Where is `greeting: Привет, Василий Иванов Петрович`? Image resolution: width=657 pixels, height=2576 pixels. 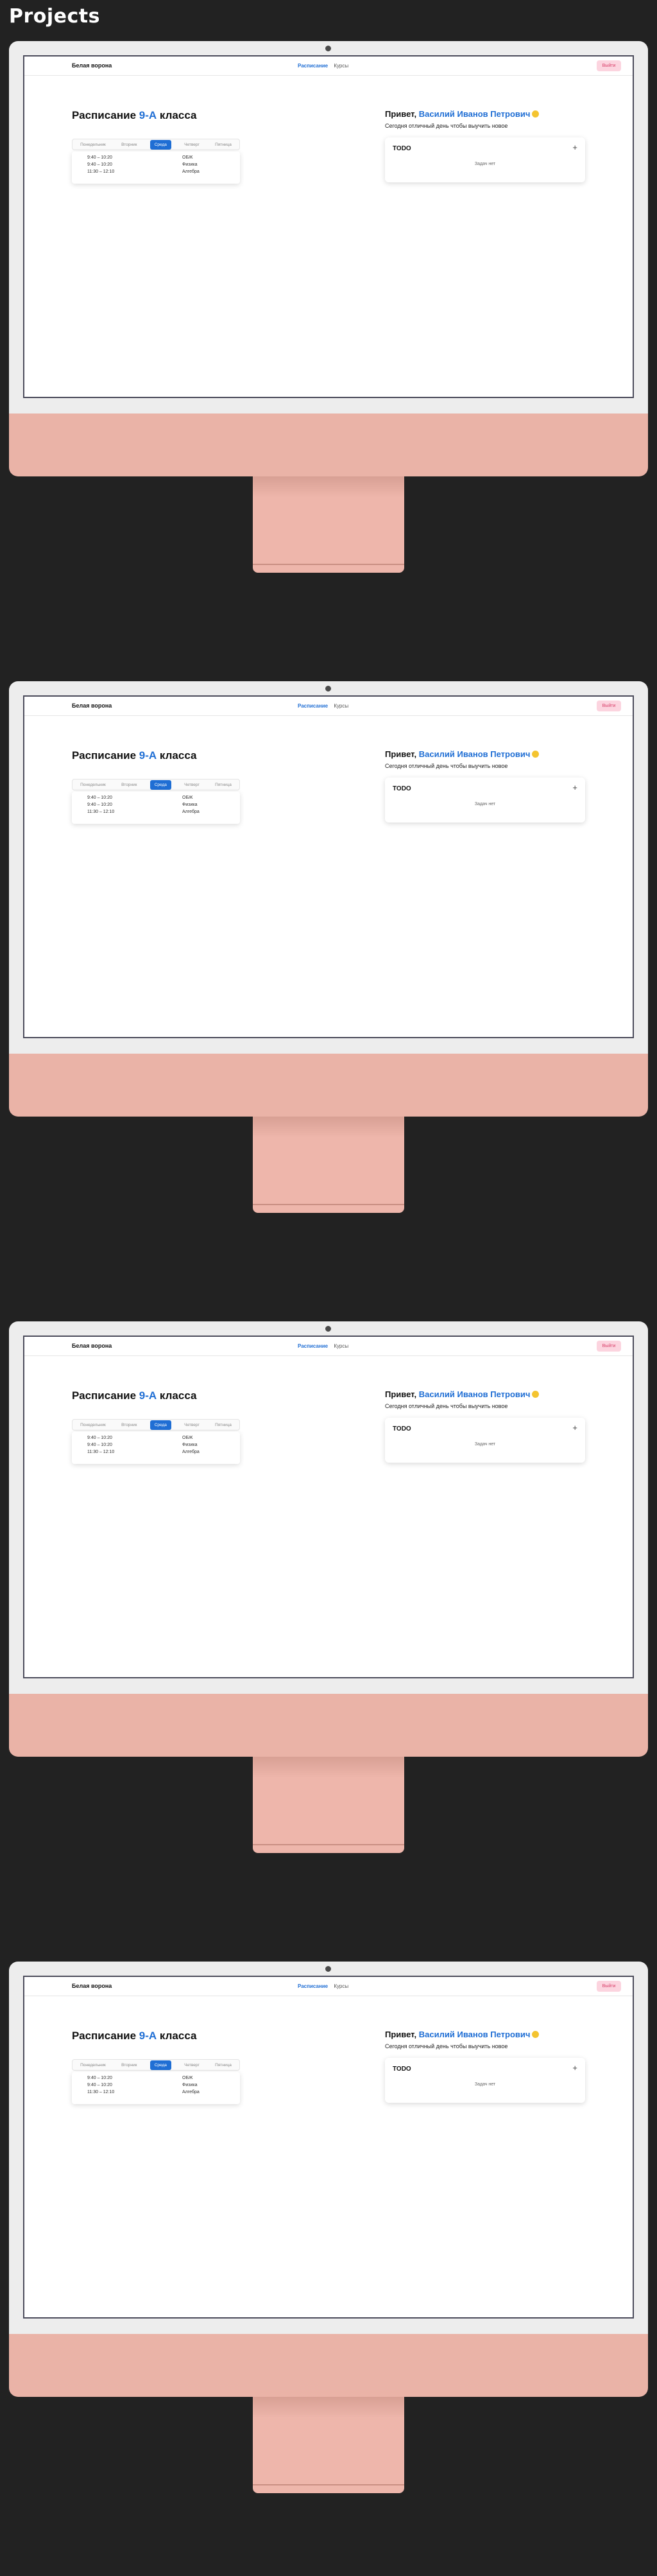
greeting: Привет, Василий Иванов Петрович is located at coordinates (462, 754).